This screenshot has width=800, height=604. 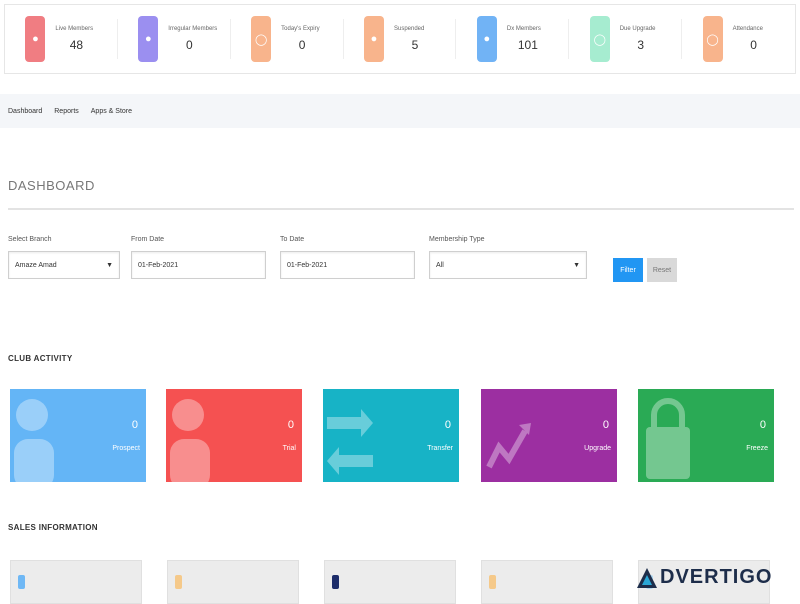 I want to click on stat-live-members: ● Live Members 48, so click(x=61, y=39).